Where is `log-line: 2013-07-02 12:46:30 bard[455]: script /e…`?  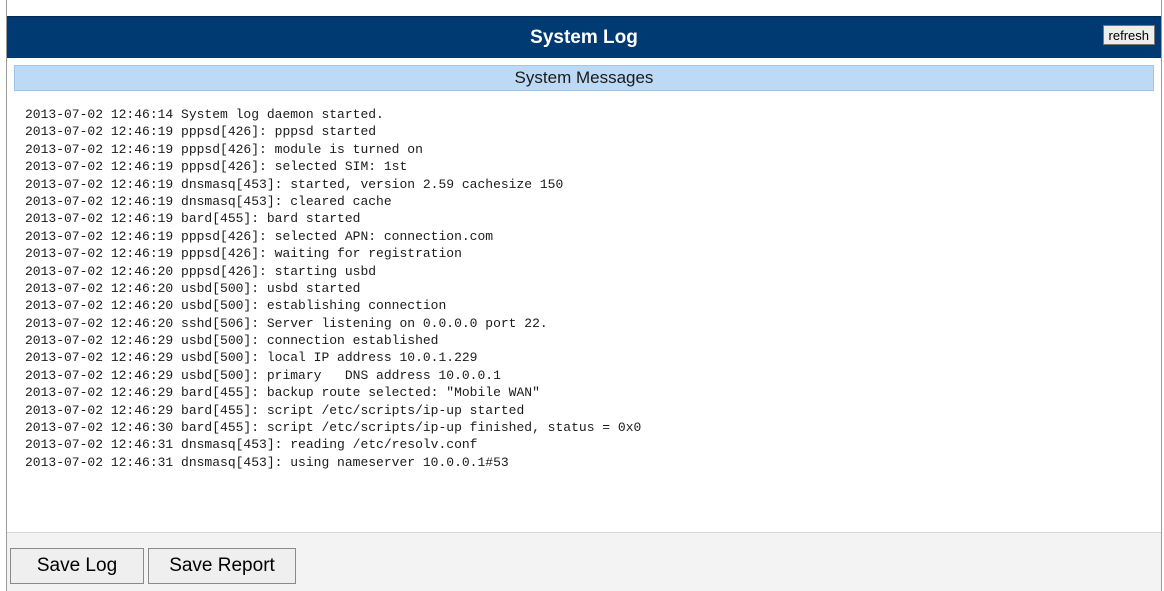
log-line: 2013-07-02 12:46:30 bard[455]: script /e… is located at coordinates (333, 428).